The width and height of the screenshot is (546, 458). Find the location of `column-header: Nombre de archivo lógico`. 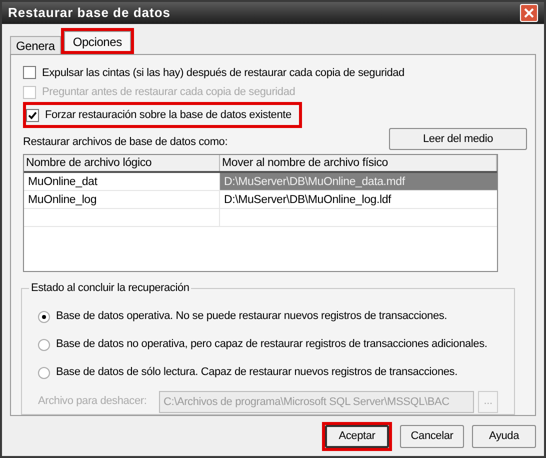

column-header: Nombre de archivo lógico is located at coordinates (122, 163).